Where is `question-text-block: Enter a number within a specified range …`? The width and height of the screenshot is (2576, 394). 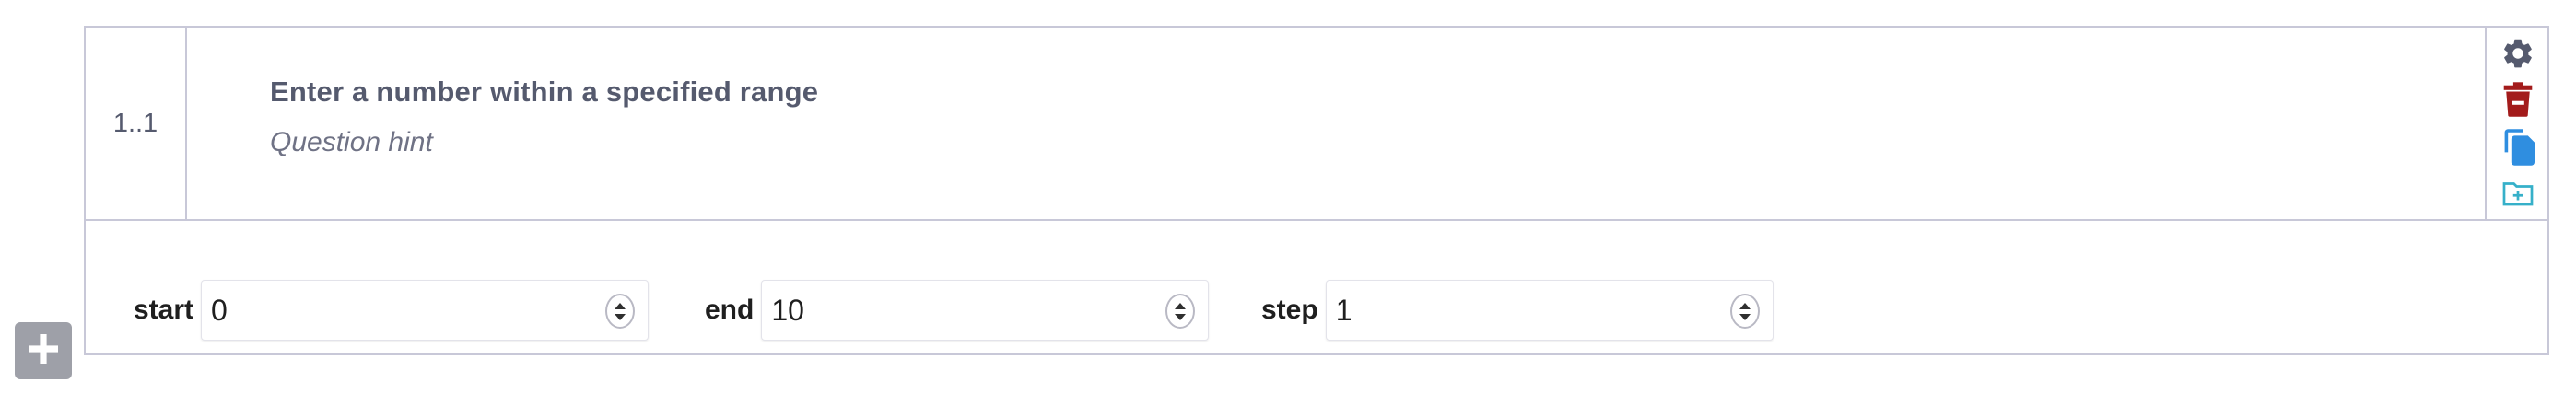 question-text-block: Enter a number within a specified range … is located at coordinates (544, 116).